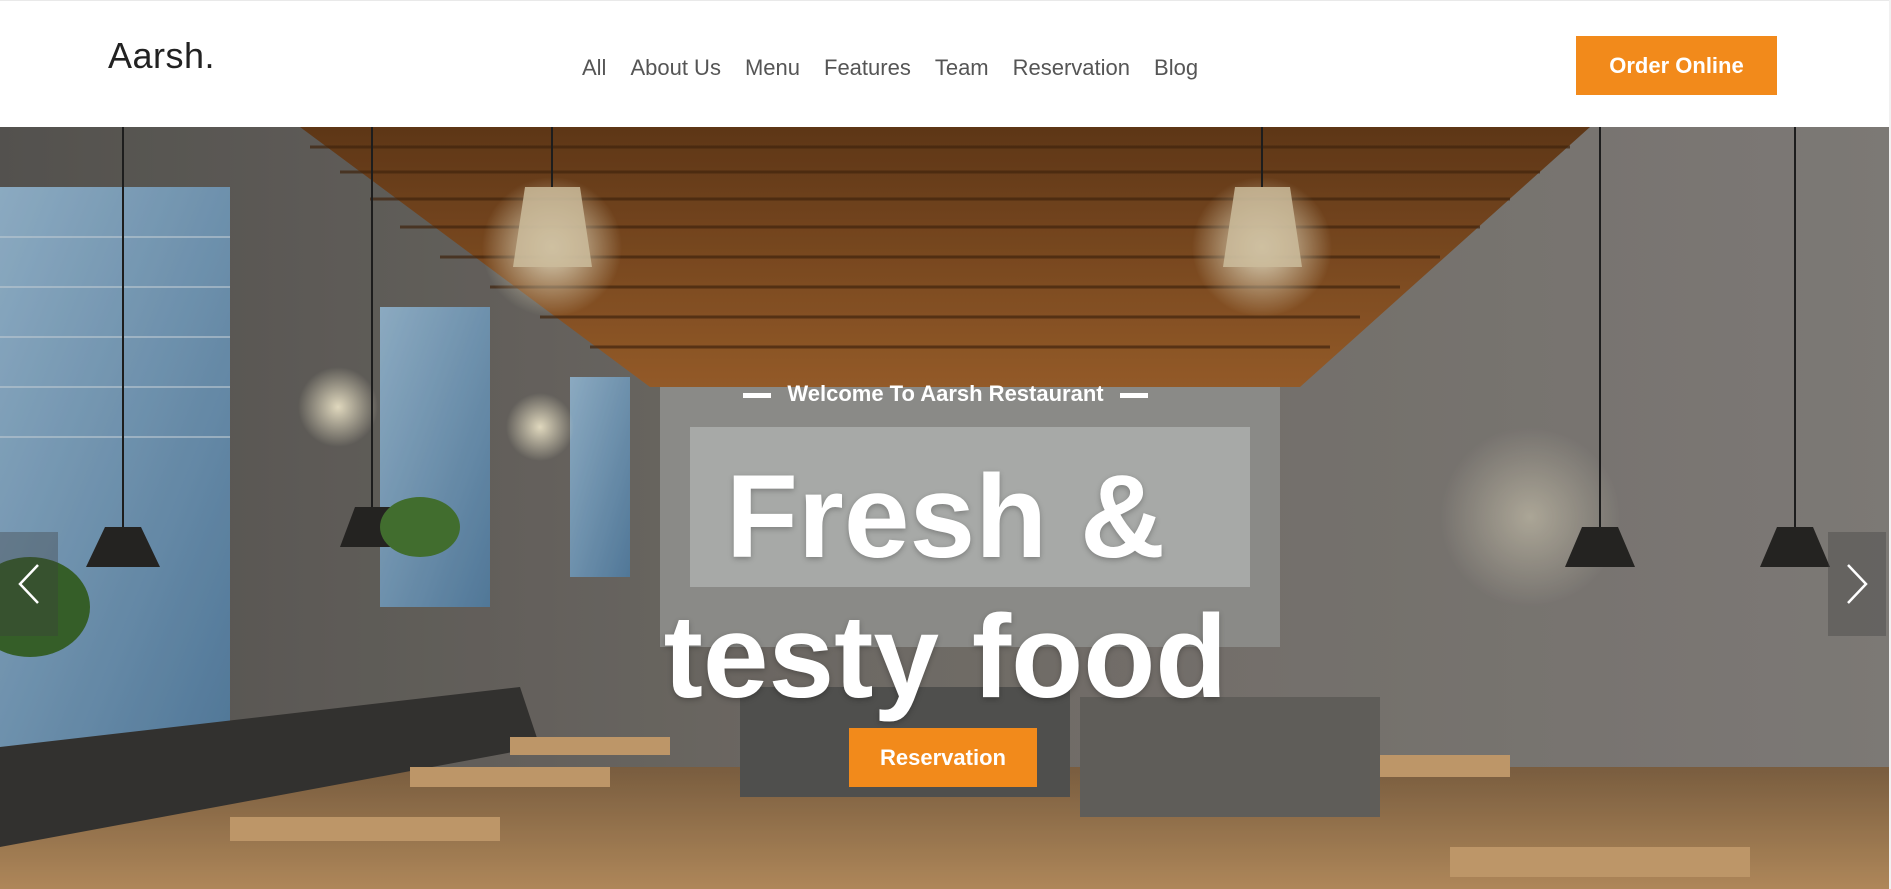  What do you see at coordinates (945, 517) in the screenshot?
I see `headline-line-1: Fresh &` at bounding box center [945, 517].